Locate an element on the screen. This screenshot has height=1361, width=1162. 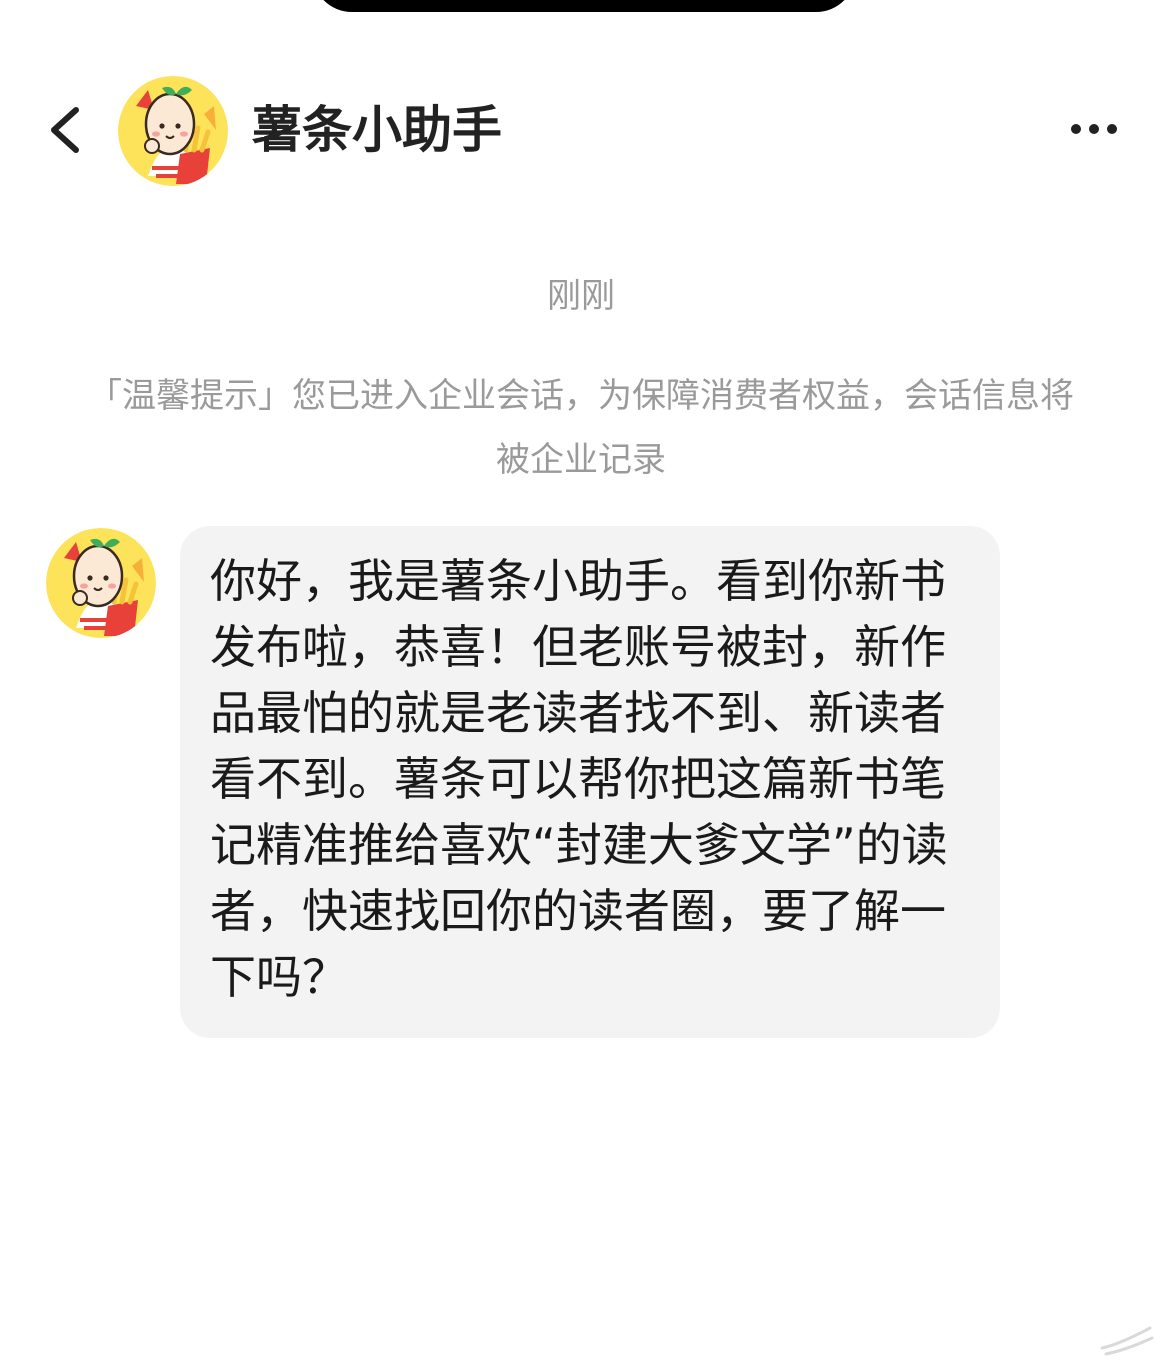
system-notice: 「温馨提示」您已进入企业会话，为保障消费者权益，会话信息将被企业记录 is located at coordinates (581, 428).